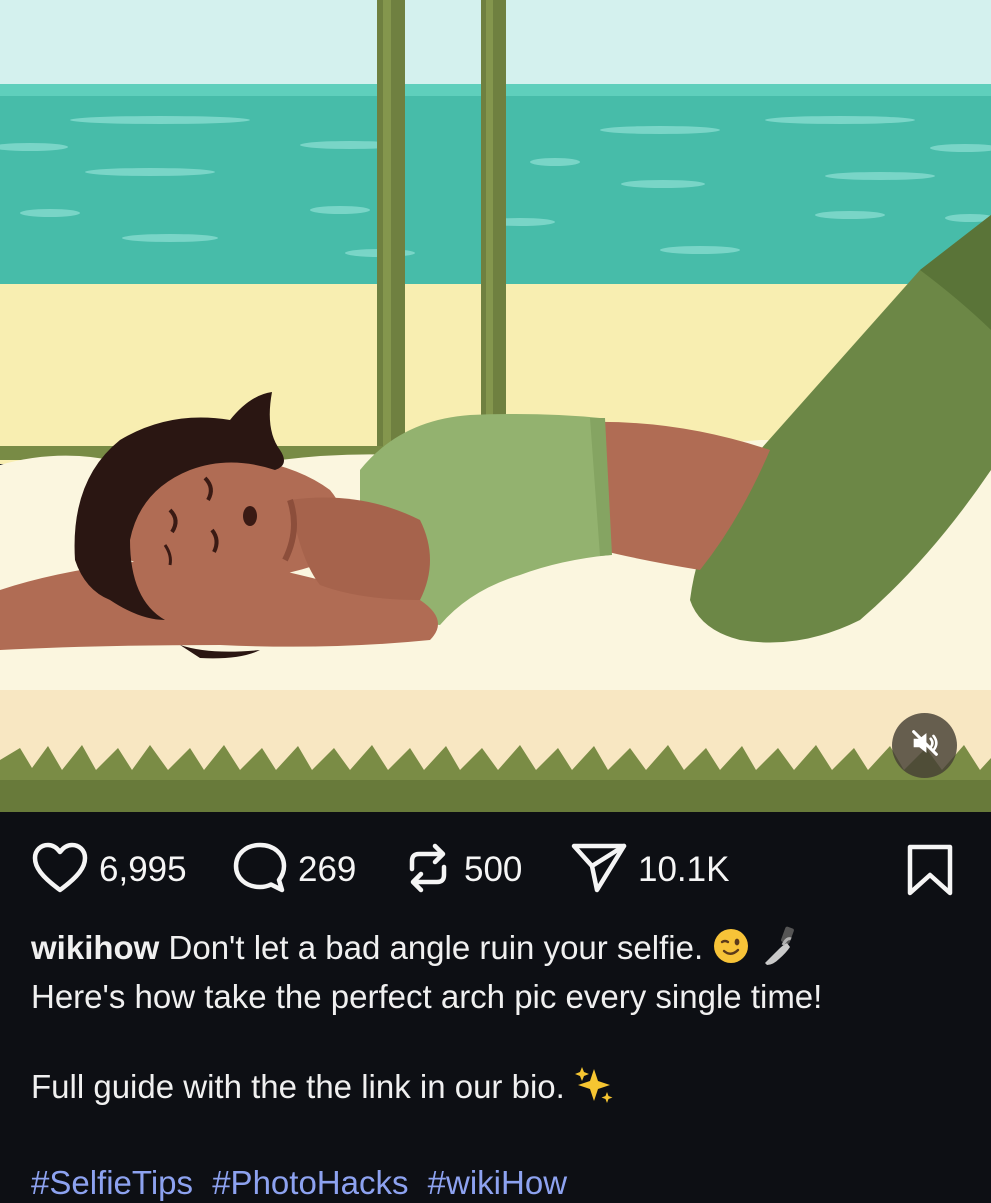 The image size is (991, 1203). I want to click on winking-face-emoji, so click(731, 950).